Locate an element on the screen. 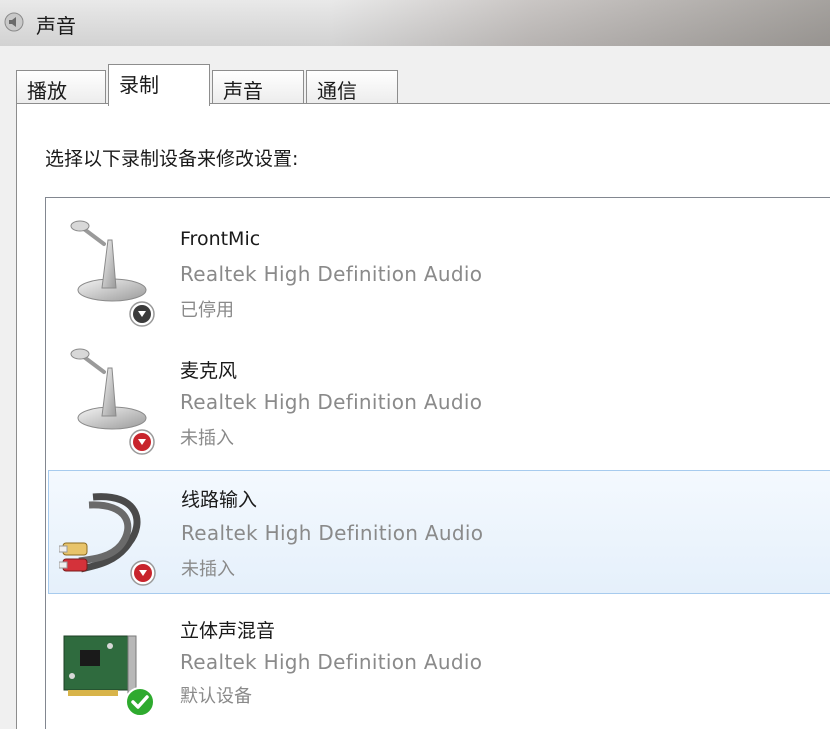 The image size is (830, 729). instruction-text: 选择以下录制设备来修改设置: is located at coordinates (172, 159).